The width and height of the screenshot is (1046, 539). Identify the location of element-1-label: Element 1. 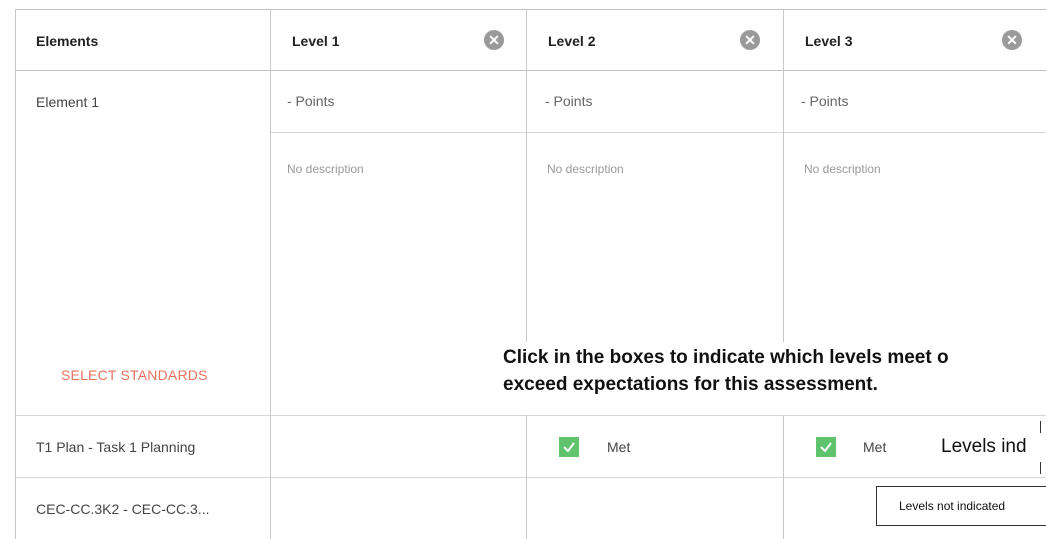
(67, 102).